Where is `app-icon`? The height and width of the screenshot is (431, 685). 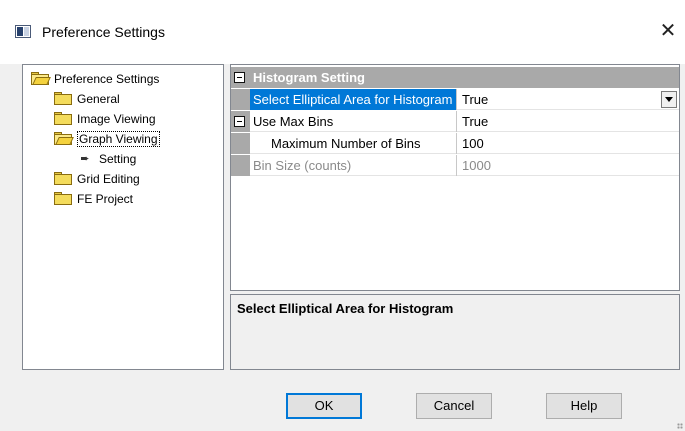 app-icon is located at coordinates (23, 31).